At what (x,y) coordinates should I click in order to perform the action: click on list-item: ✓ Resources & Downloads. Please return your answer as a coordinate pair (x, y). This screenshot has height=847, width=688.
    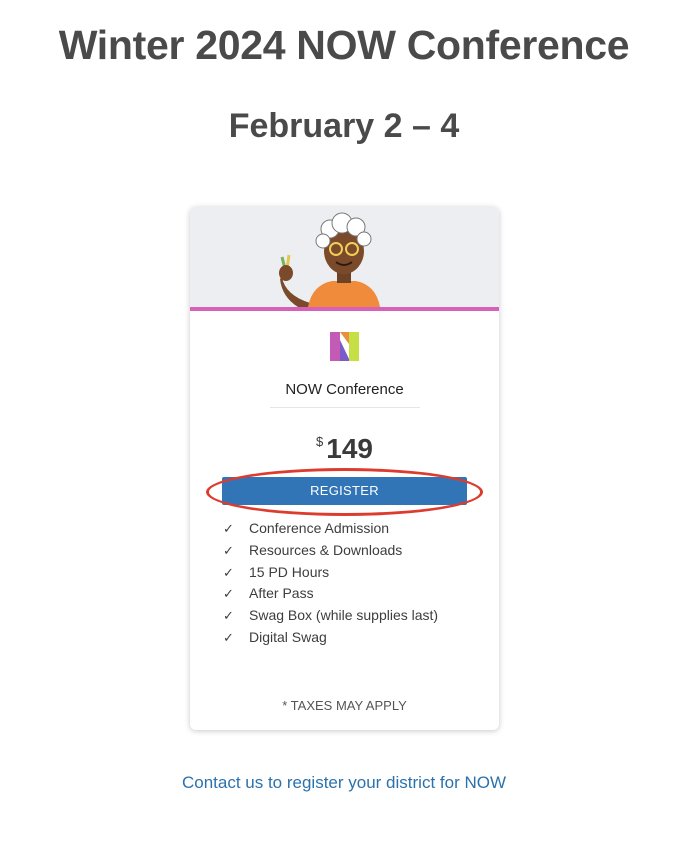
    Looking at the image, I should click on (330, 553).